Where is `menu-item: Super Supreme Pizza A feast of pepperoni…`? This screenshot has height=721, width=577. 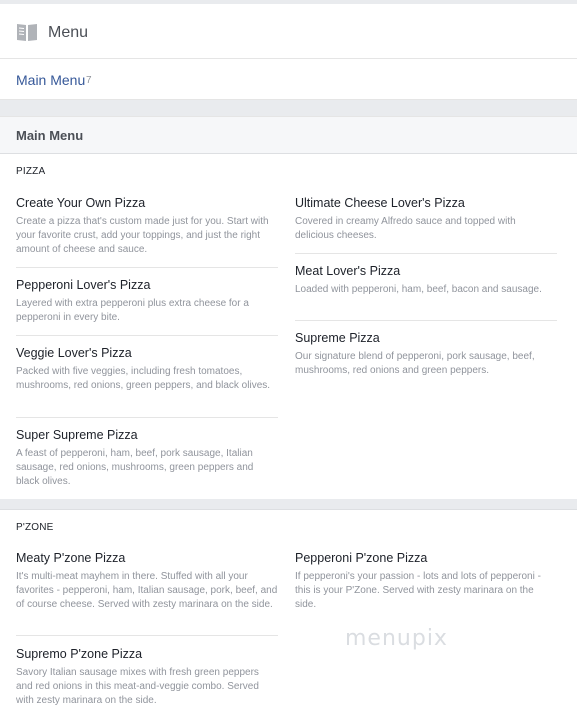 menu-item: Super Supreme Pizza A feast of pepperoni… is located at coordinates (147, 458).